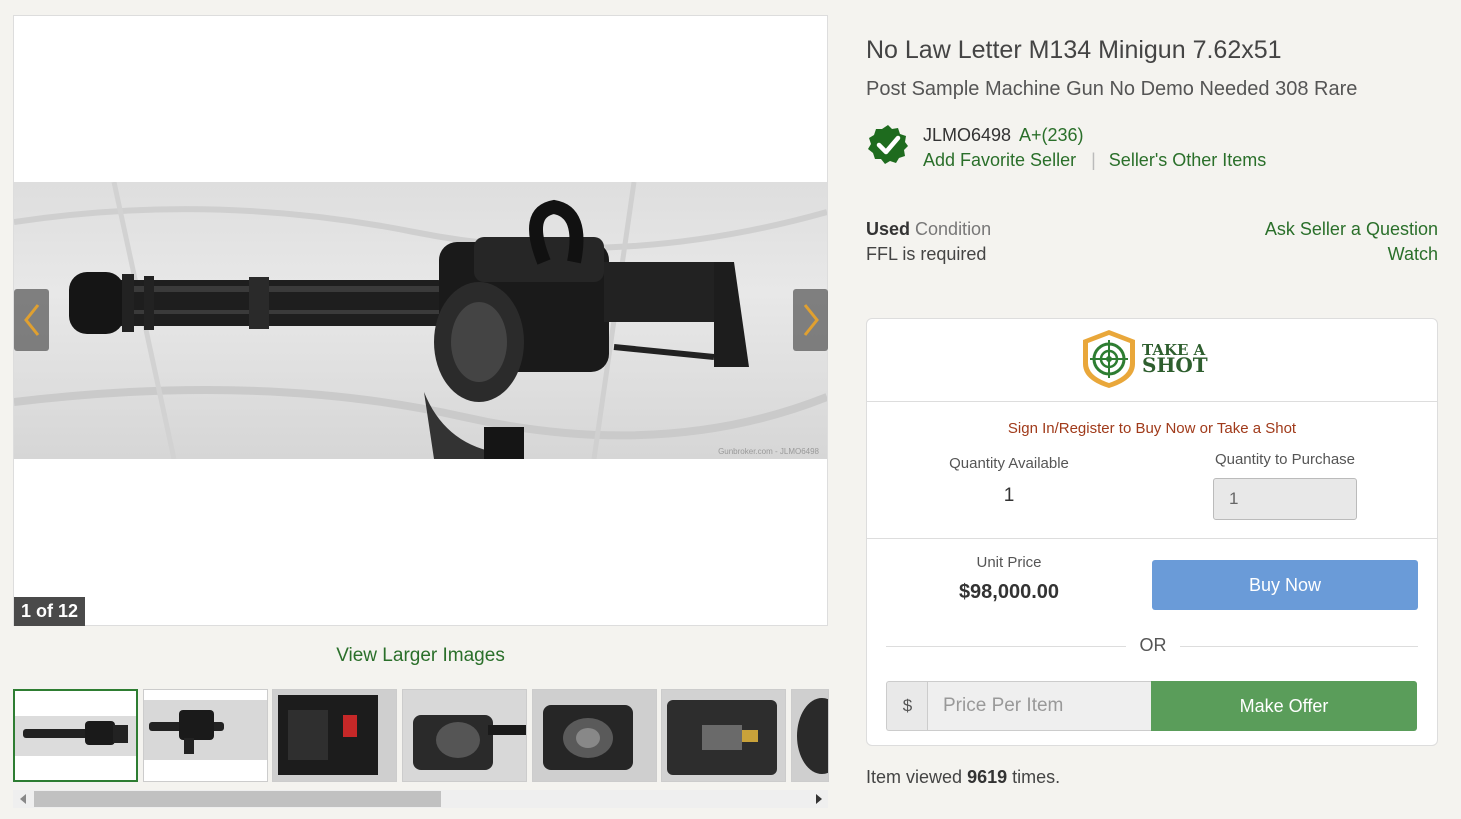 The image size is (1461, 819). Describe the element at coordinates (768, 451) in the screenshot. I see `watermark: Gunbroker.com - JLMO6498` at that location.